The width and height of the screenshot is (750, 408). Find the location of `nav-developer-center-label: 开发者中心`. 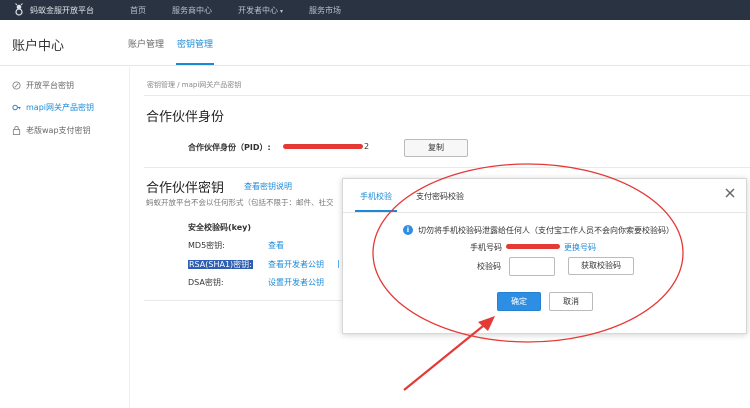

nav-developer-center-label: 开发者中心 is located at coordinates (258, 10).